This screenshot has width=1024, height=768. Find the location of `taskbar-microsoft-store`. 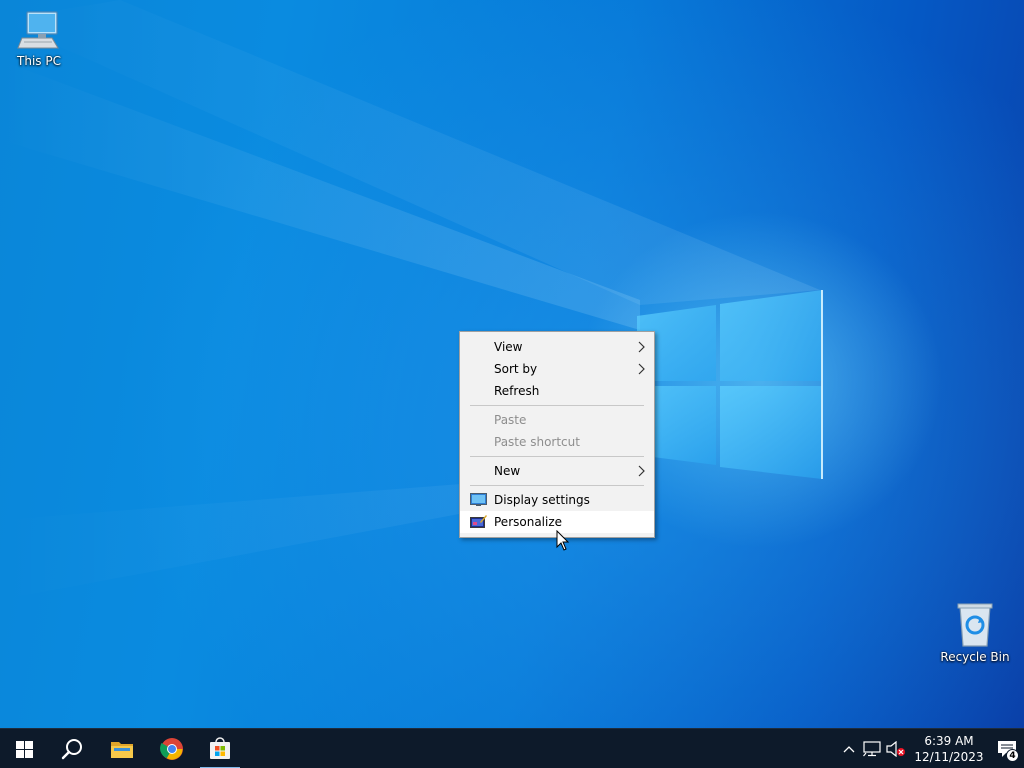

taskbar-microsoft-store is located at coordinates (220, 748).